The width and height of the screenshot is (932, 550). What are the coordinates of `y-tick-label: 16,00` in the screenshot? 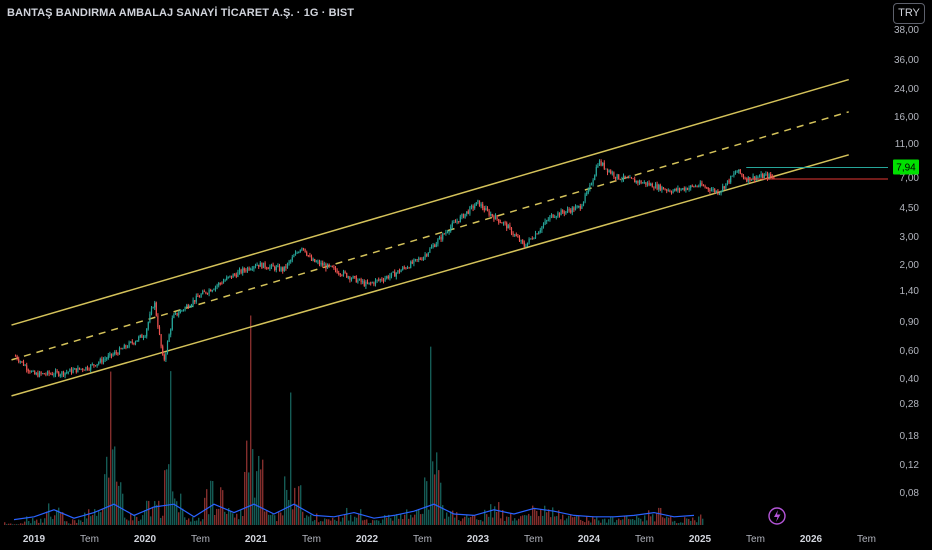 It's located at (906, 117).